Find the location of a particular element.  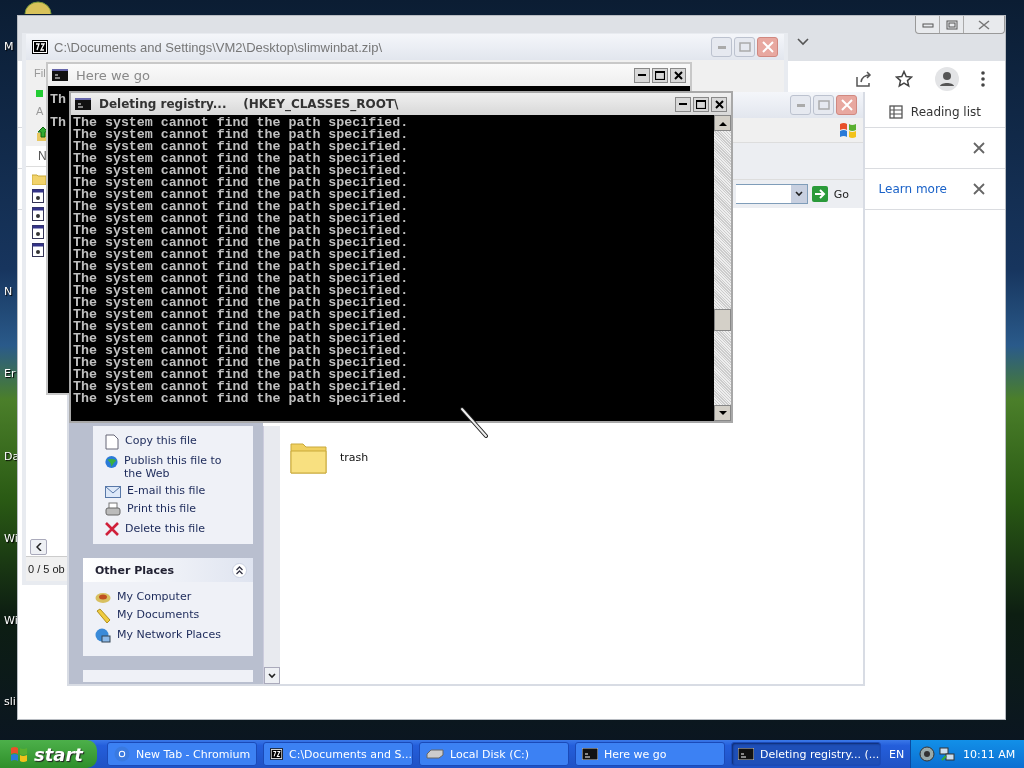

arrow-up-icon is located at coordinates (722, 123).